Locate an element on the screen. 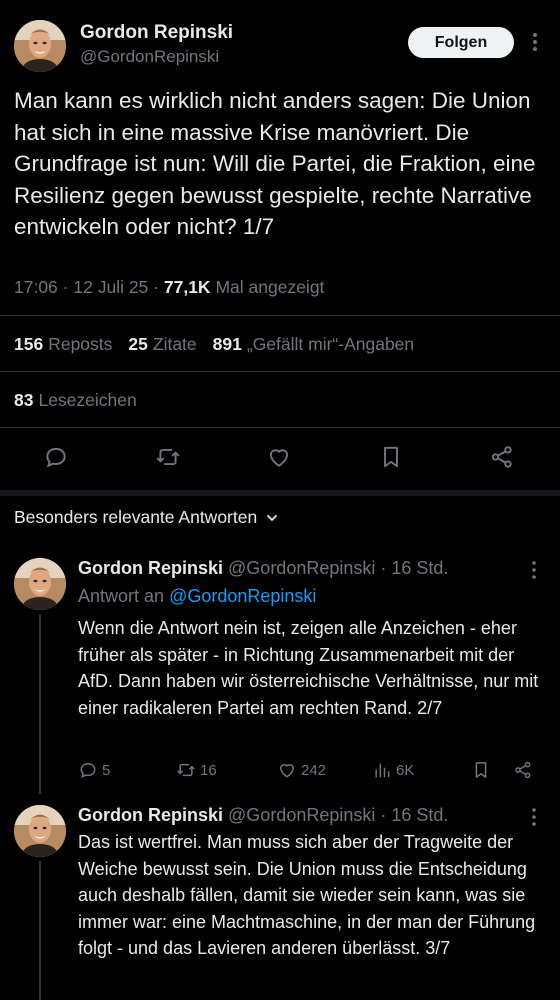 The image size is (560, 1000). like-count-button: 242 is located at coordinates (301, 770).